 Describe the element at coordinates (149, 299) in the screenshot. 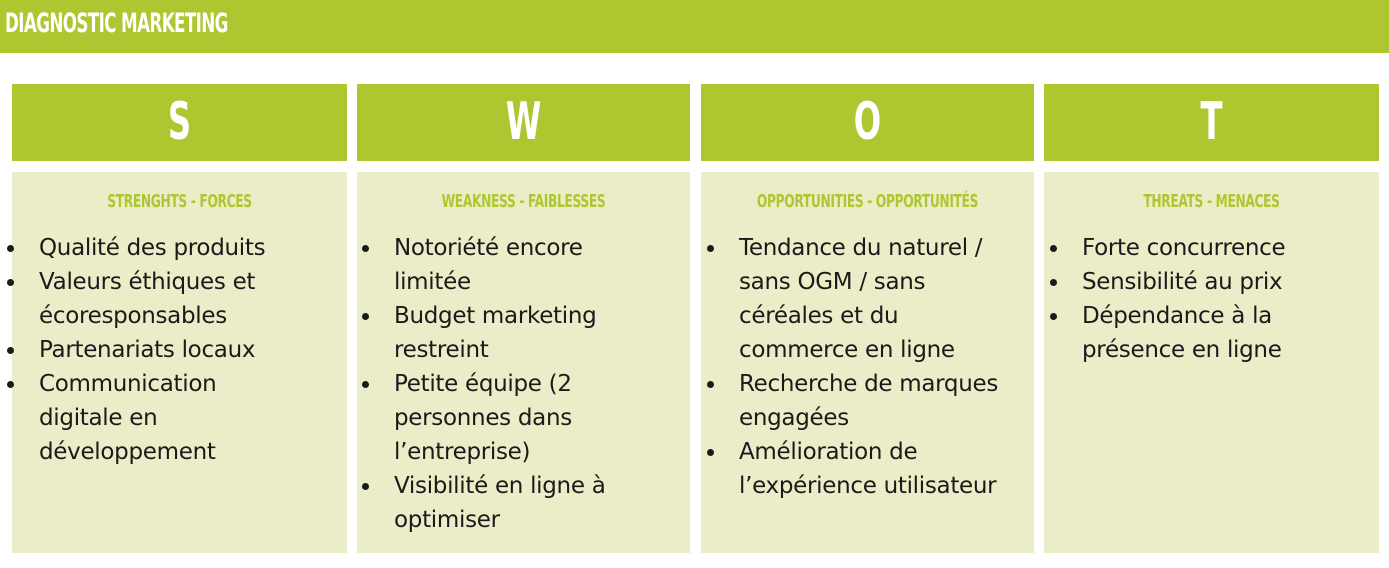

I see `list-item: Valeurs éthiques et écoresponsables` at that location.